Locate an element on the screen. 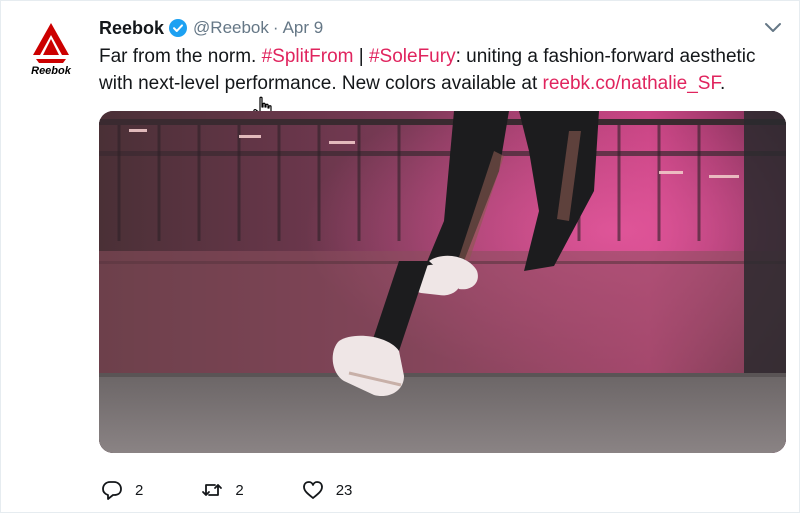 Image resolution: width=800 pixels, height=513 pixels. tweet-header: Reebok @Reebok · Apr 9 is located at coordinates (211, 28).